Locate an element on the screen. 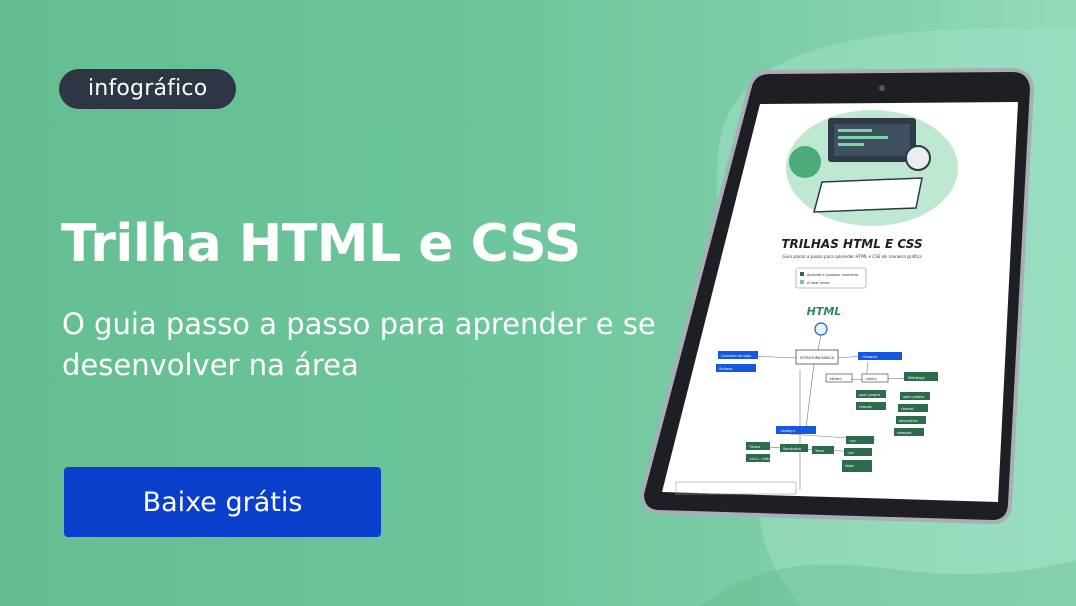 This screenshot has width=1076, height=606. node-label: <head> is located at coordinates (870, 356).